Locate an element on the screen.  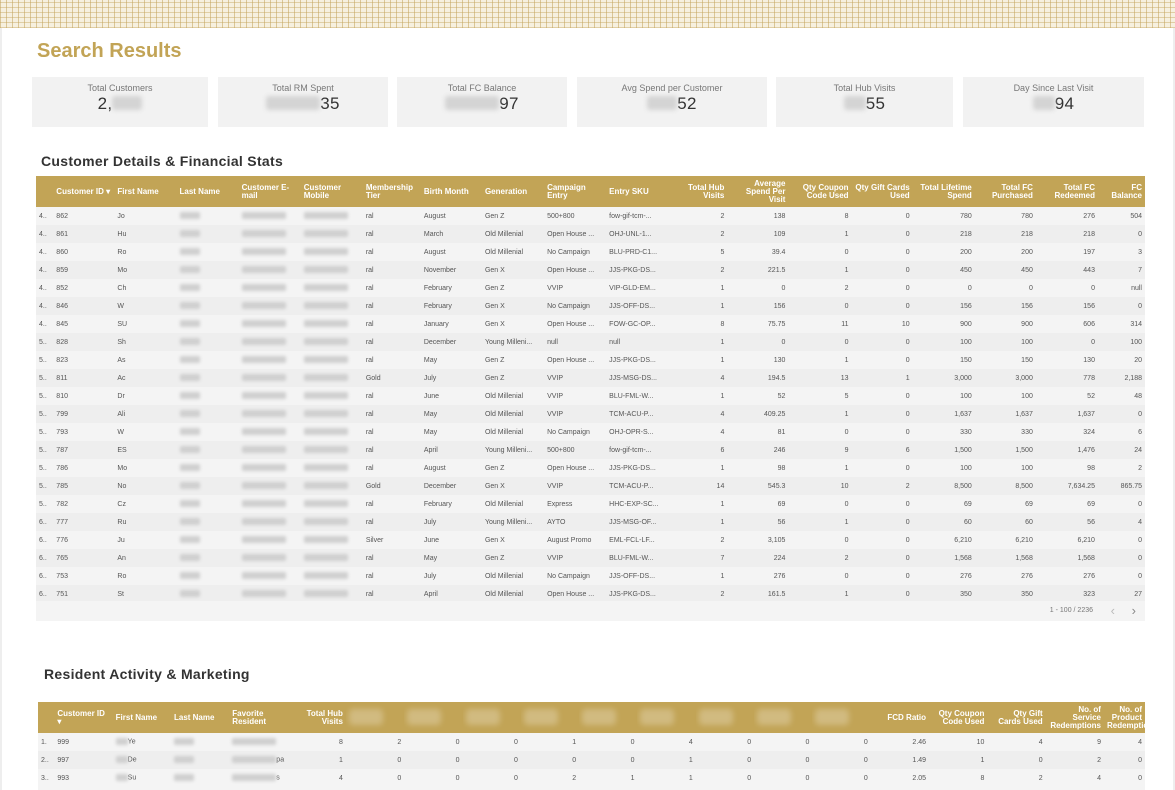
column-header-membership-tier: Membership Tier is located at coordinates (391, 191).